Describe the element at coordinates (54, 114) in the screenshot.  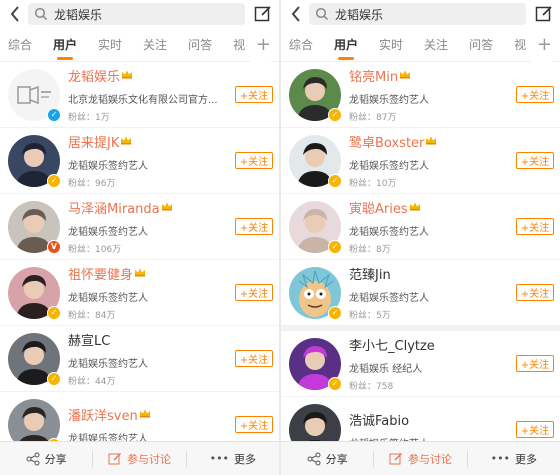
I see `verified-badge-icon: ✓` at that location.